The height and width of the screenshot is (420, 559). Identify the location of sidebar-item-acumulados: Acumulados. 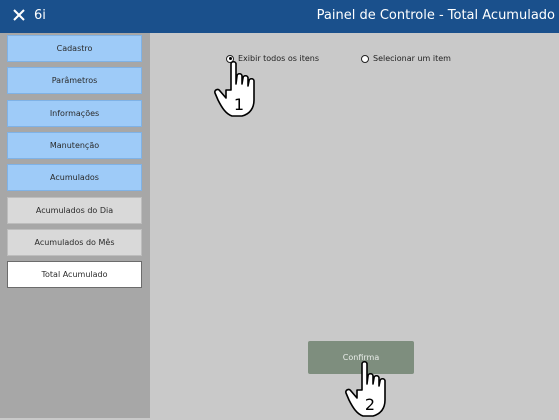
(74, 177).